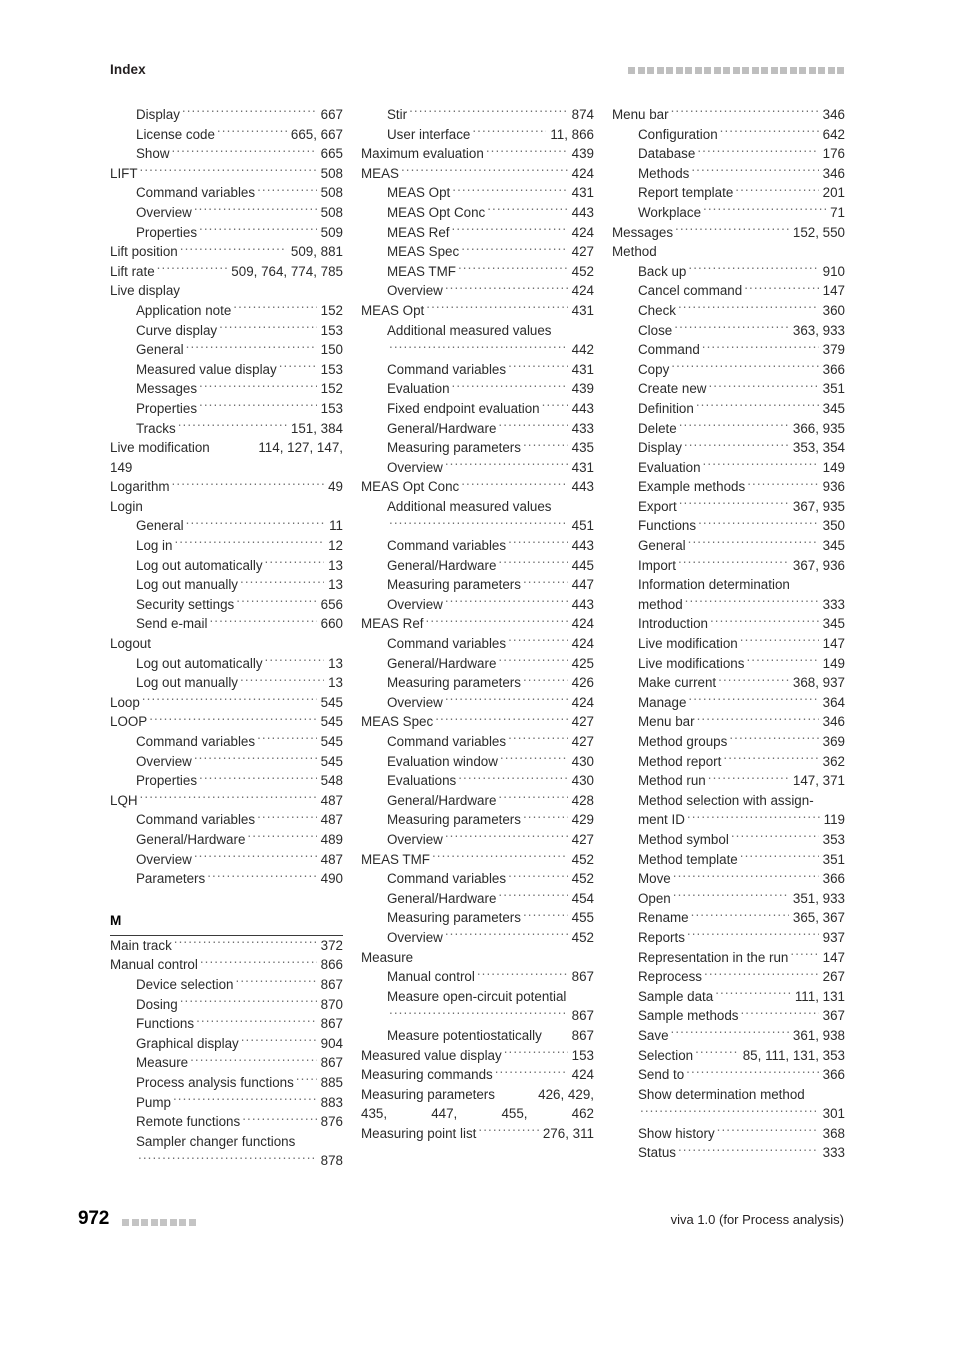  What do you see at coordinates (728, 585) in the screenshot?
I see `index-entry: Information determination` at bounding box center [728, 585].